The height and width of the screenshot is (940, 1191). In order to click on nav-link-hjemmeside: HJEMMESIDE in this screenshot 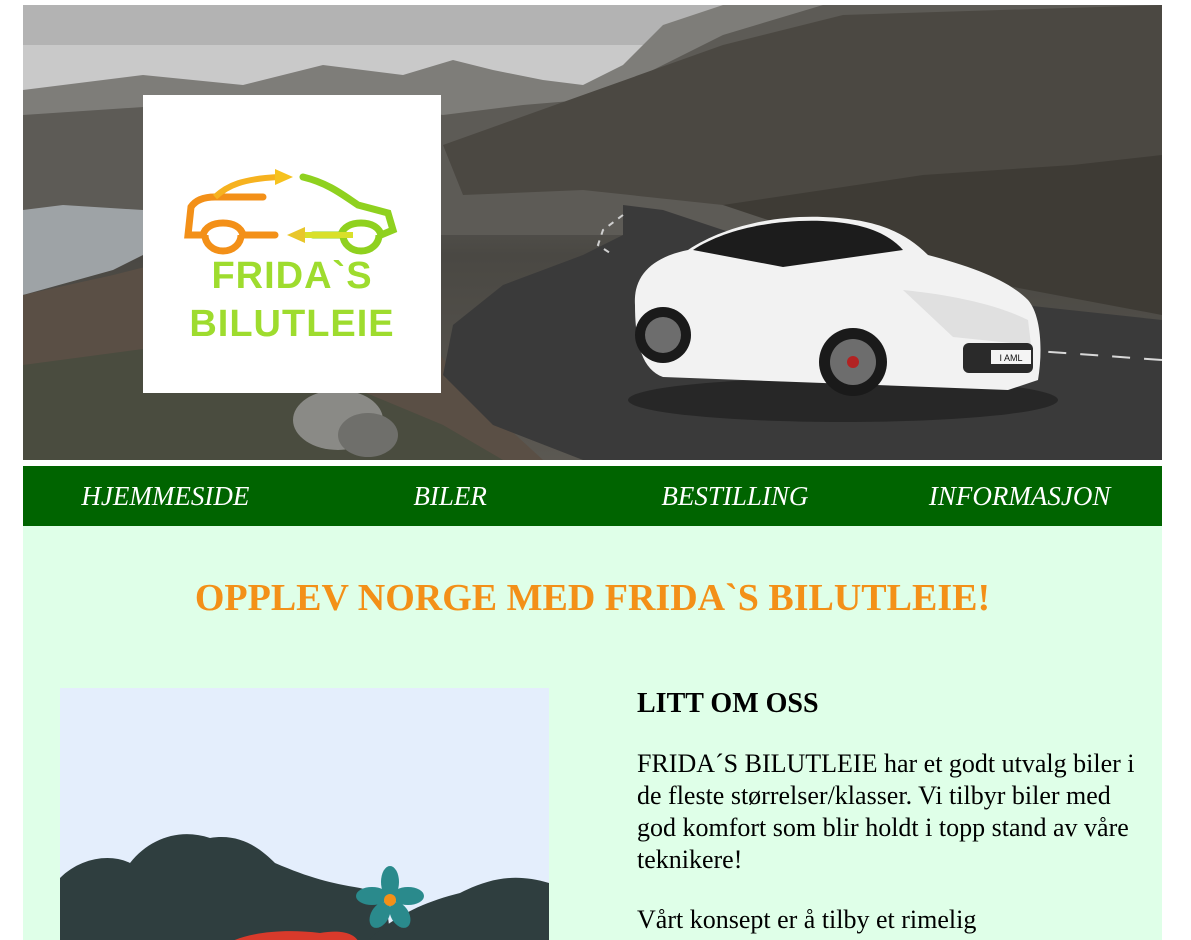, I will do `click(165, 496)`.